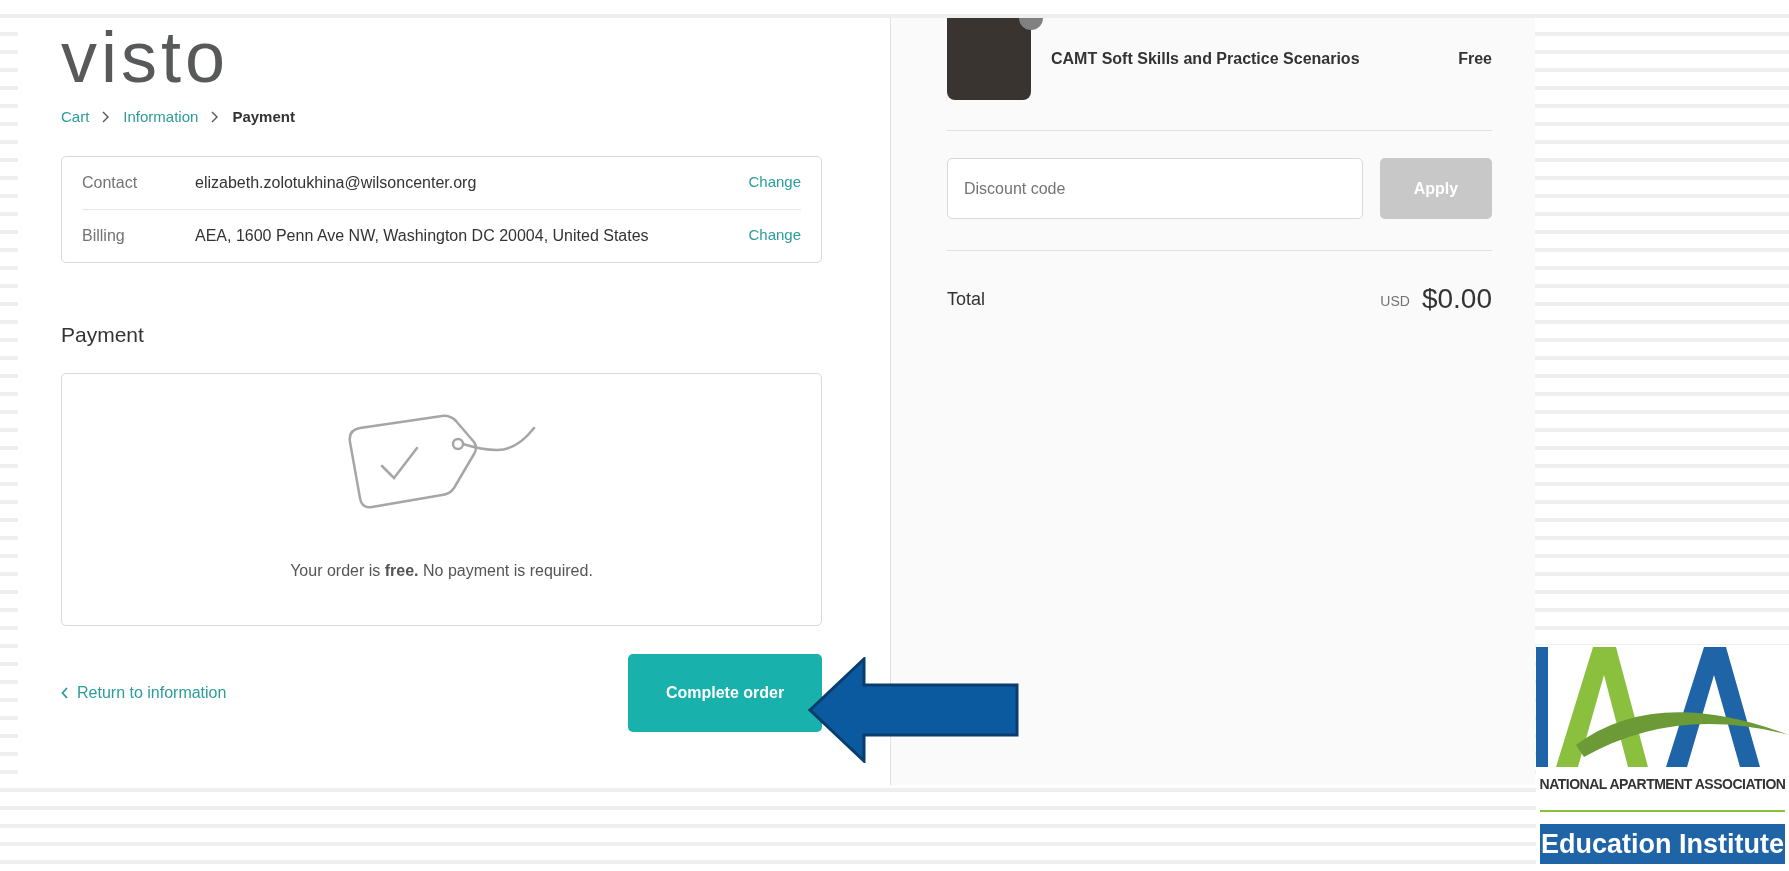  What do you see at coordinates (1395, 301) in the screenshot?
I see `currency-code: USD` at bounding box center [1395, 301].